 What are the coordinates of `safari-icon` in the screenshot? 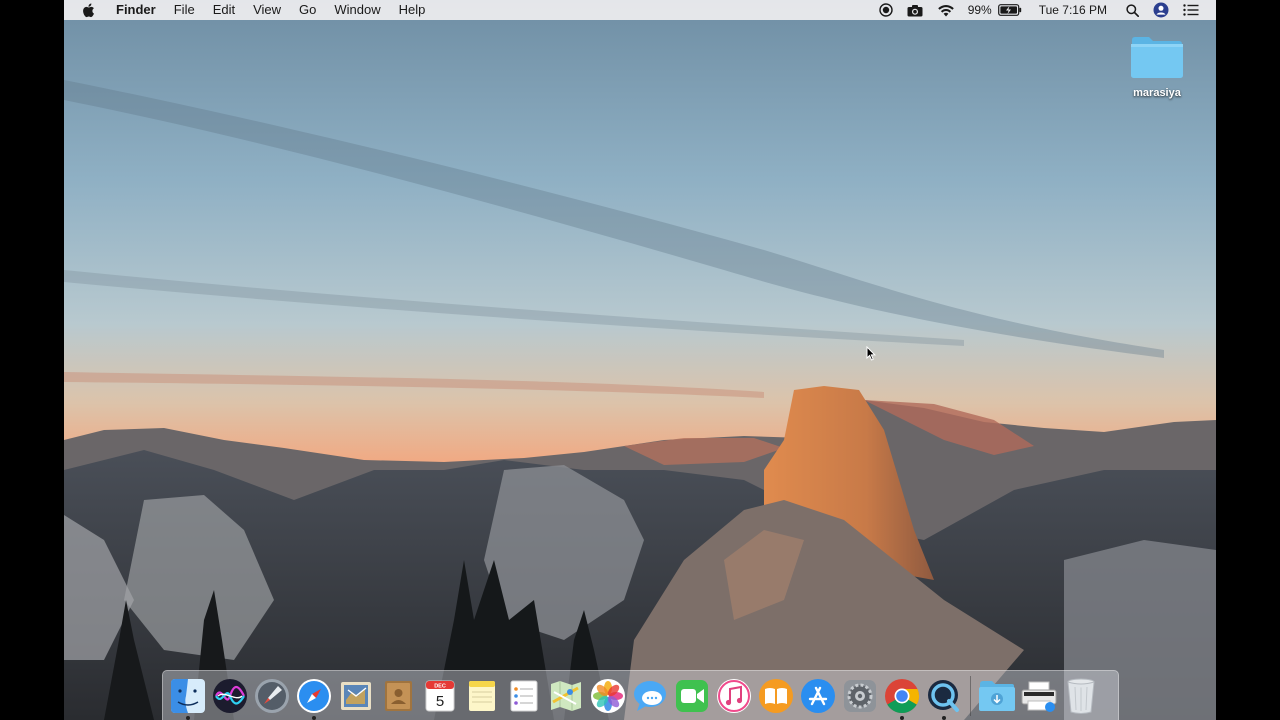 It's located at (314, 695).